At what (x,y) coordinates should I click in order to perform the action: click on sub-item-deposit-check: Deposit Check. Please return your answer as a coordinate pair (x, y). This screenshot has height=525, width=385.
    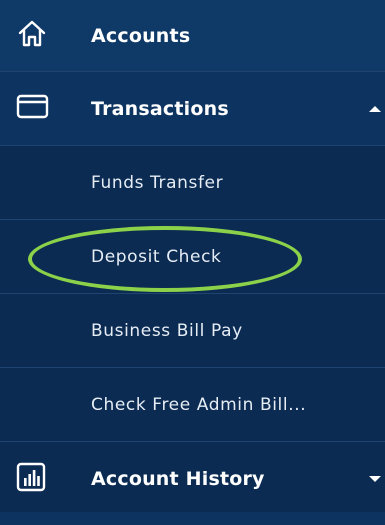
    Looking at the image, I should click on (192, 257).